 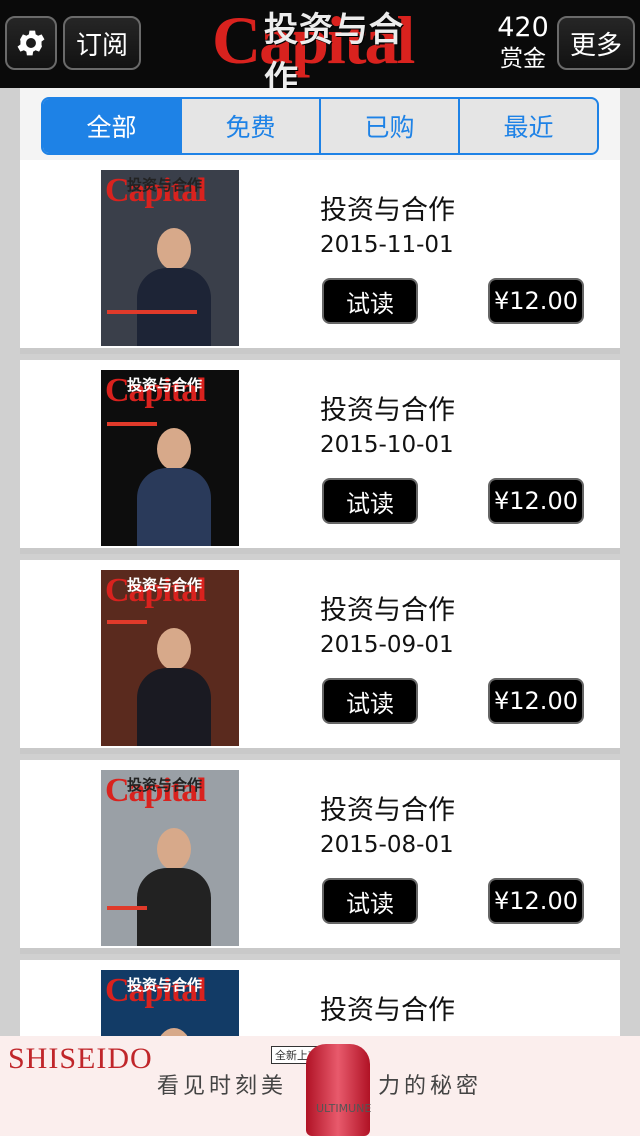 I want to click on issue-date: 2015-09-01, so click(x=387, y=645).